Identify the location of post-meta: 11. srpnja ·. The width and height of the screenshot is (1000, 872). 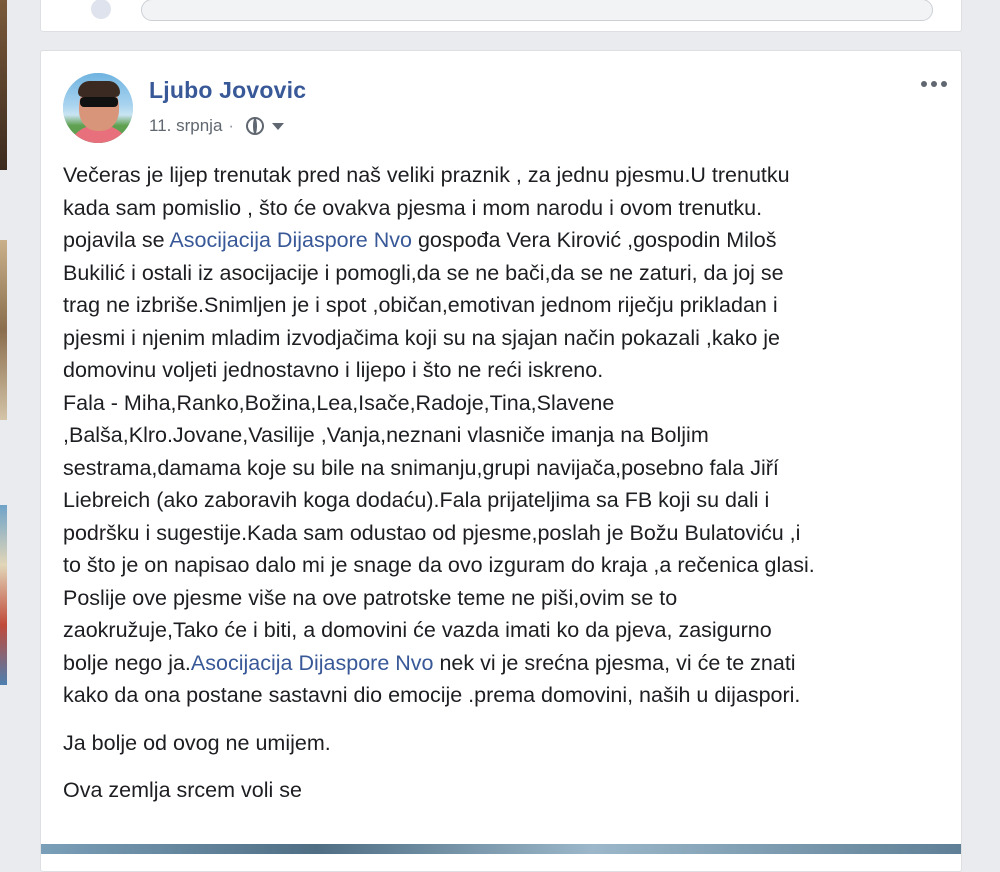
(217, 126).